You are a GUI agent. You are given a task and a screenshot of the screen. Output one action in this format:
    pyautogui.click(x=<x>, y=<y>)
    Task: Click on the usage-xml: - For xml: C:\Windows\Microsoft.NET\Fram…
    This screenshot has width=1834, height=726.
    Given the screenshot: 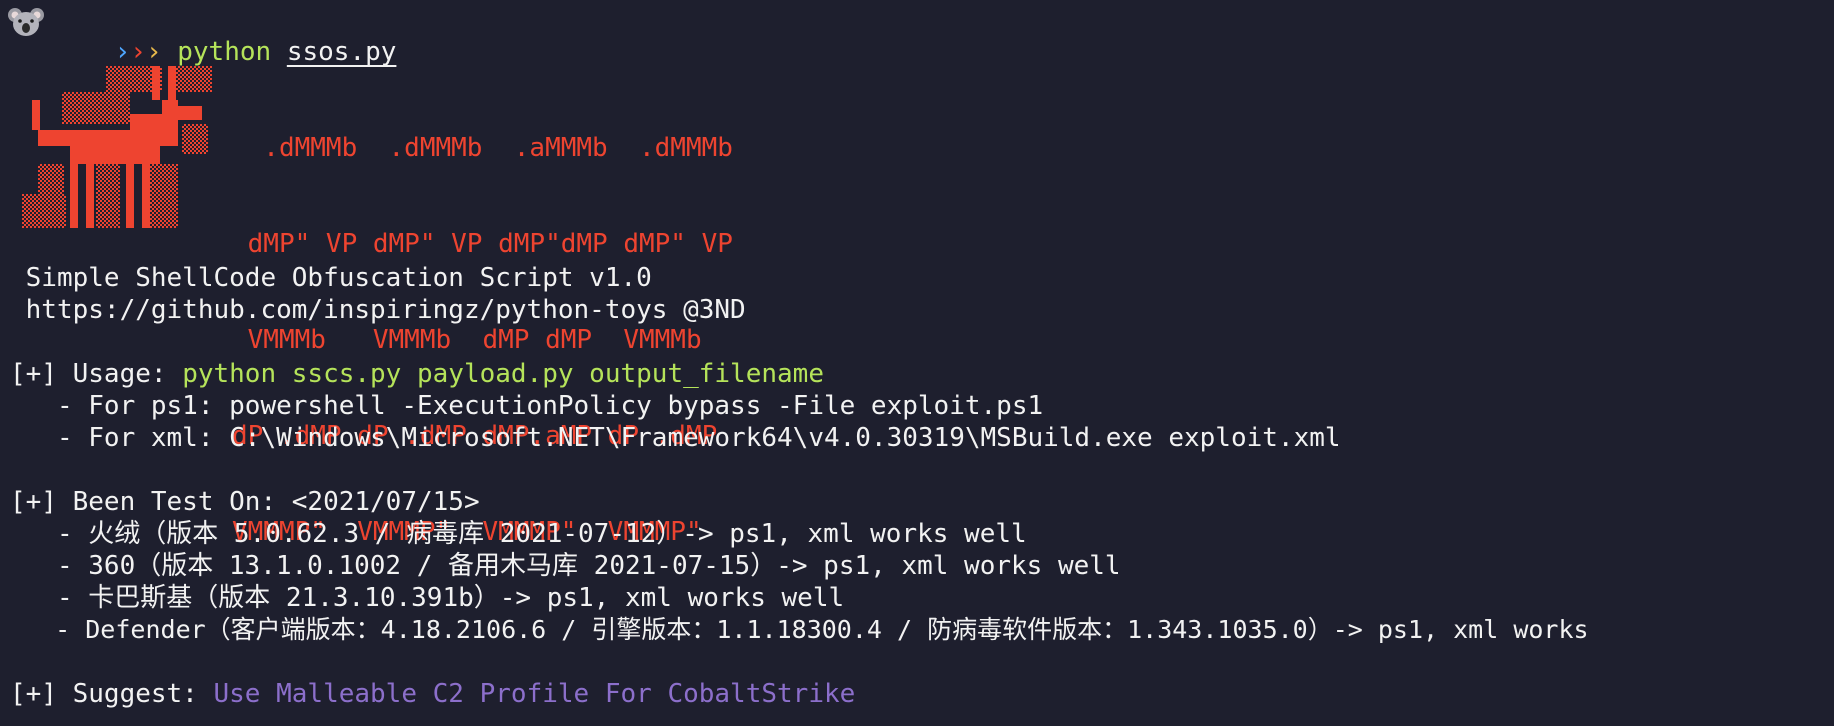 What is the action you would take?
    pyautogui.click(x=675, y=438)
    